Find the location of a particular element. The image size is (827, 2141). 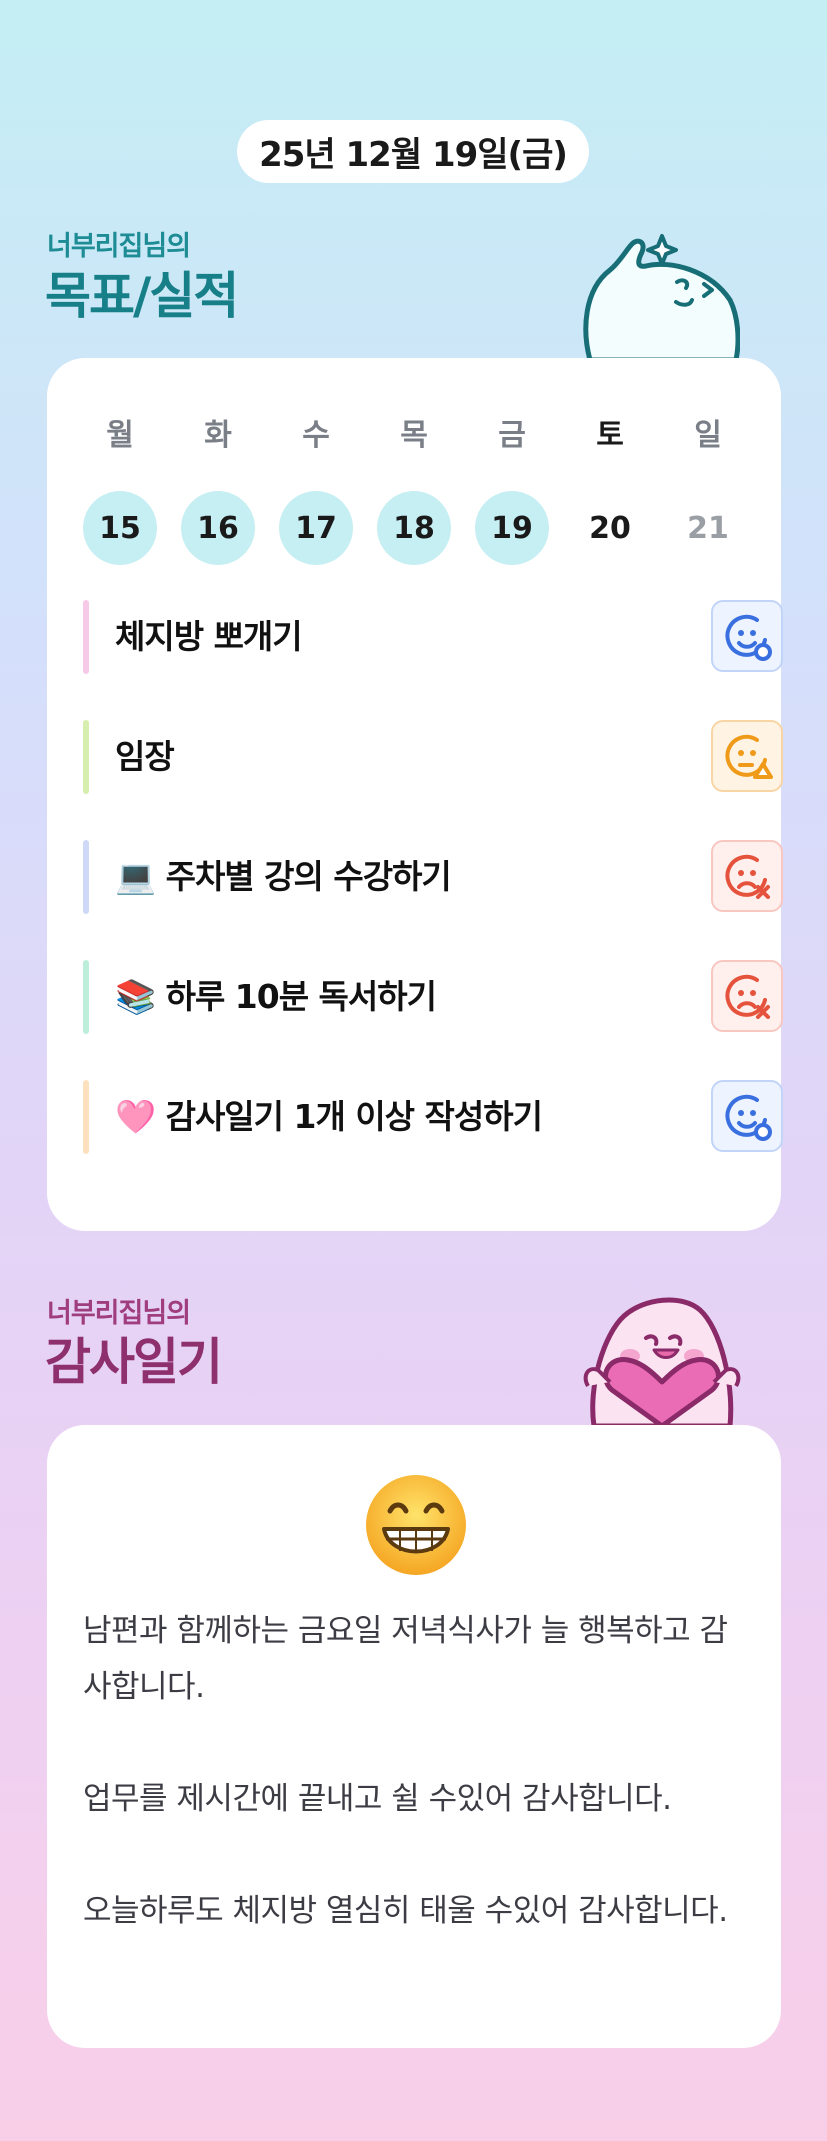

goal-row: 📚 하루 10분 독서하기 is located at coordinates (433, 997).